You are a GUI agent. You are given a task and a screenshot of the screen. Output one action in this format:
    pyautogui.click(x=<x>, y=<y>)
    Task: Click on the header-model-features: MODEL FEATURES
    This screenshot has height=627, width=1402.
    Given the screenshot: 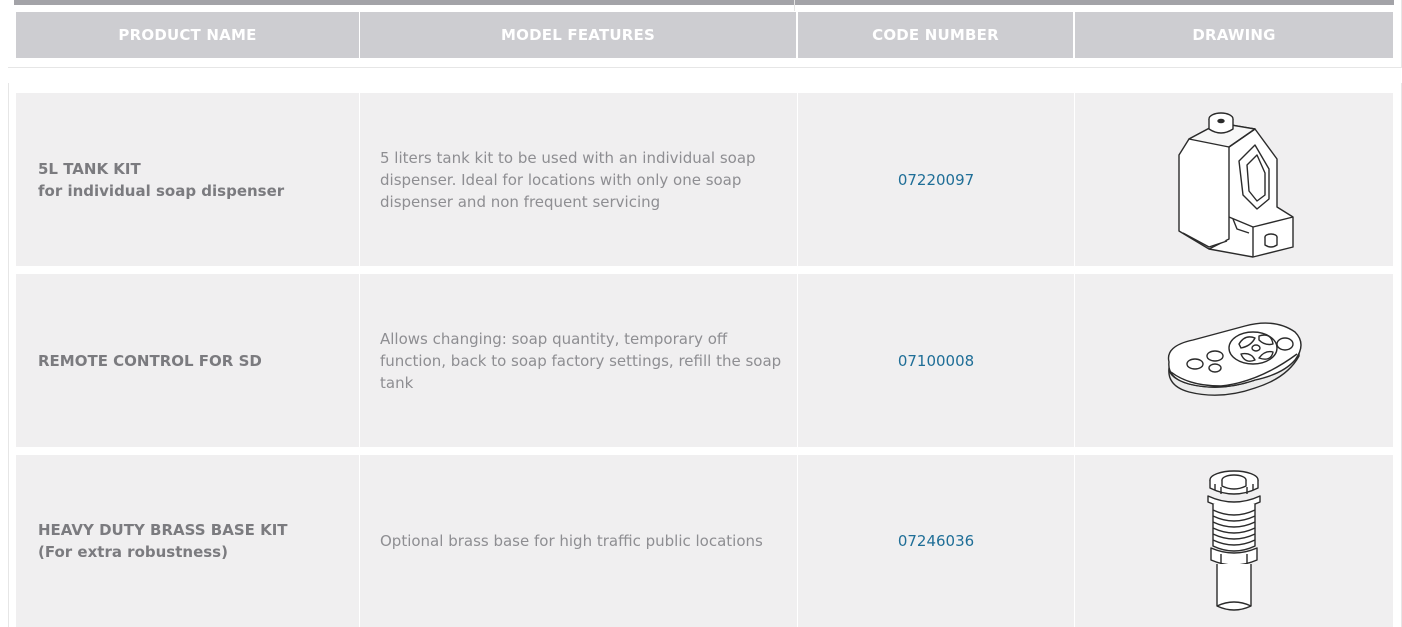 What is the action you would take?
    pyautogui.click(x=578, y=35)
    